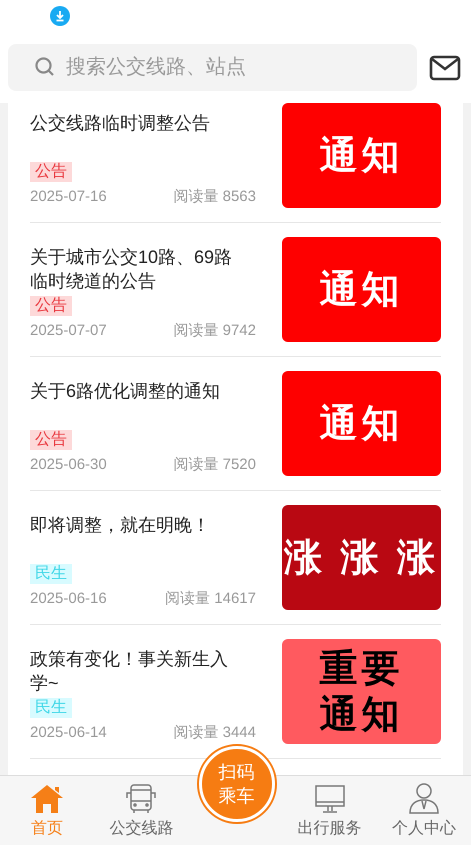 The image size is (471, 845). What do you see at coordinates (212, 67) in the screenshot?
I see `search-field: 搜索公交线路、站点` at bounding box center [212, 67].